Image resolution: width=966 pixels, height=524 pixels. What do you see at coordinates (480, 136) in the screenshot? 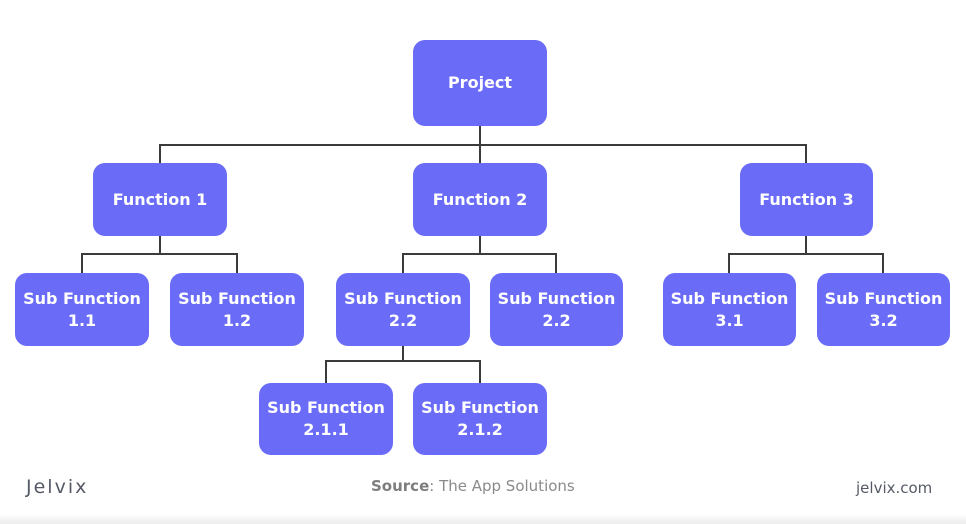
I see `connector-project-down` at bounding box center [480, 136].